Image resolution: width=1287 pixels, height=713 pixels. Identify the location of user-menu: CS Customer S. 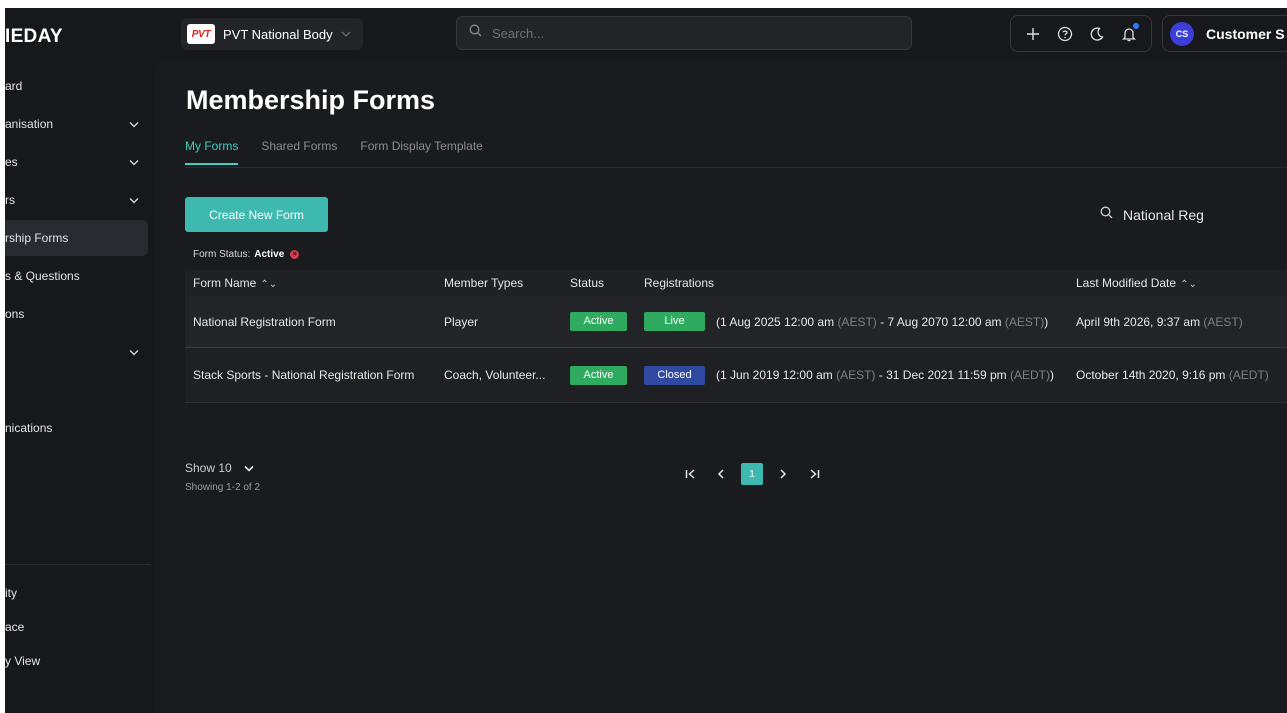
(1224, 33).